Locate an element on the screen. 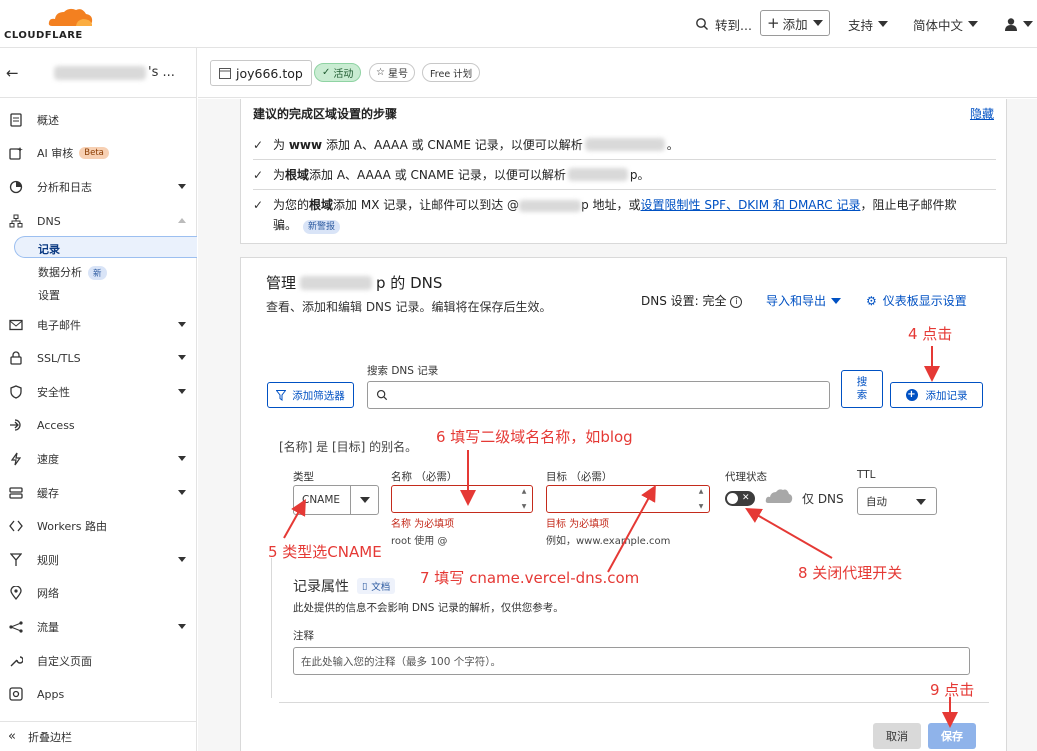  bolt-icon is located at coordinates (16, 459).